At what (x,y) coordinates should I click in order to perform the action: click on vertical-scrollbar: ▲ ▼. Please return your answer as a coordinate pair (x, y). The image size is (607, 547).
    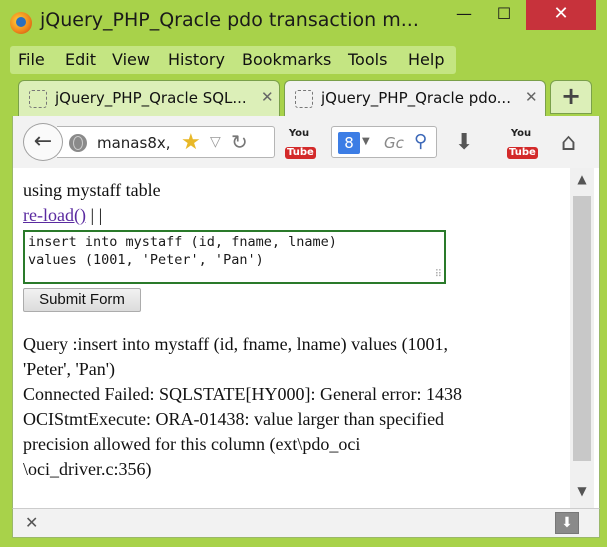
    Looking at the image, I should click on (582, 338).